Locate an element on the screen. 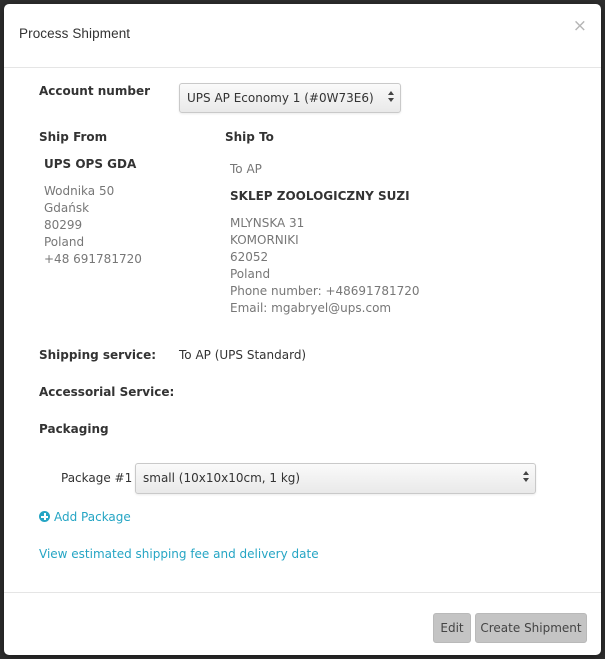 This screenshot has width=605, height=659. modal-title: Process Shipment is located at coordinates (75, 33).